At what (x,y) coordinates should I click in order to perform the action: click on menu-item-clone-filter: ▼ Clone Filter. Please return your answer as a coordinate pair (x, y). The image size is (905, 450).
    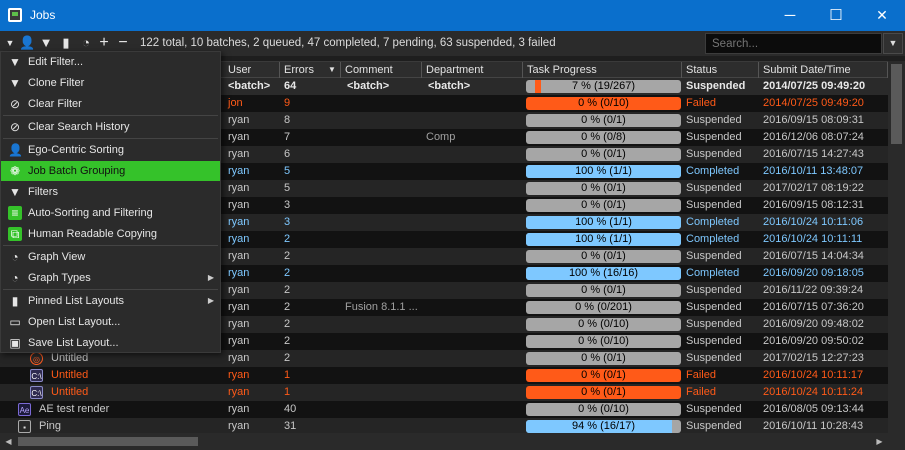
    Looking at the image, I should click on (110, 83).